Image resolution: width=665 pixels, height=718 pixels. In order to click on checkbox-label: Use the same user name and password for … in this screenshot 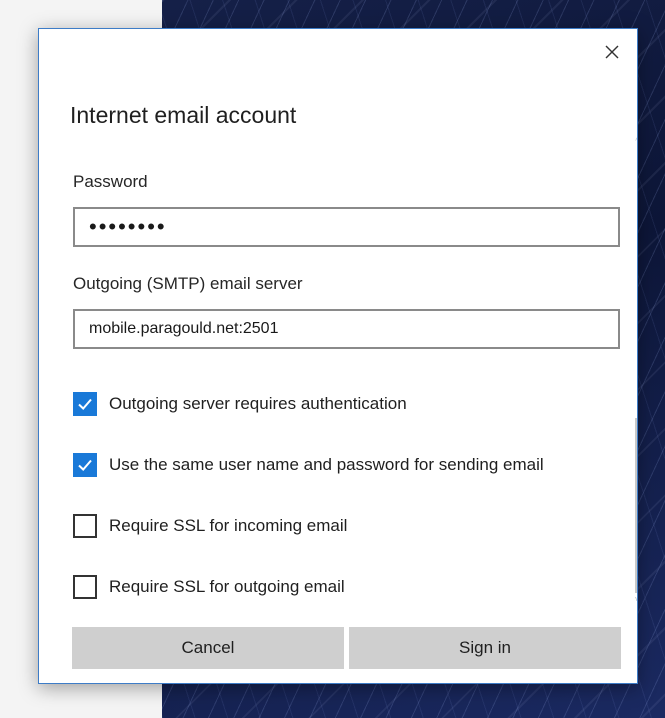, I will do `click(326, 464)`.